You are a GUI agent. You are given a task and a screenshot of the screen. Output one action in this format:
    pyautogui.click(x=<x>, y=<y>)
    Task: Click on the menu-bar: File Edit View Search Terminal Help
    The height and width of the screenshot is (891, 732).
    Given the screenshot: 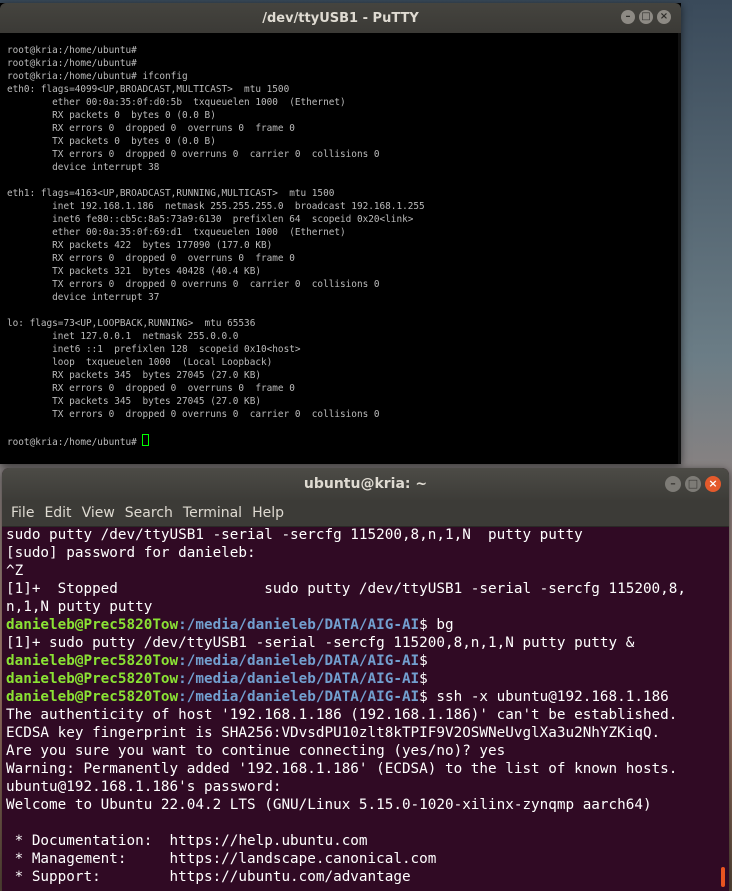 What is the action you would take?
    pyautogui.click(x=365, y=513)
    